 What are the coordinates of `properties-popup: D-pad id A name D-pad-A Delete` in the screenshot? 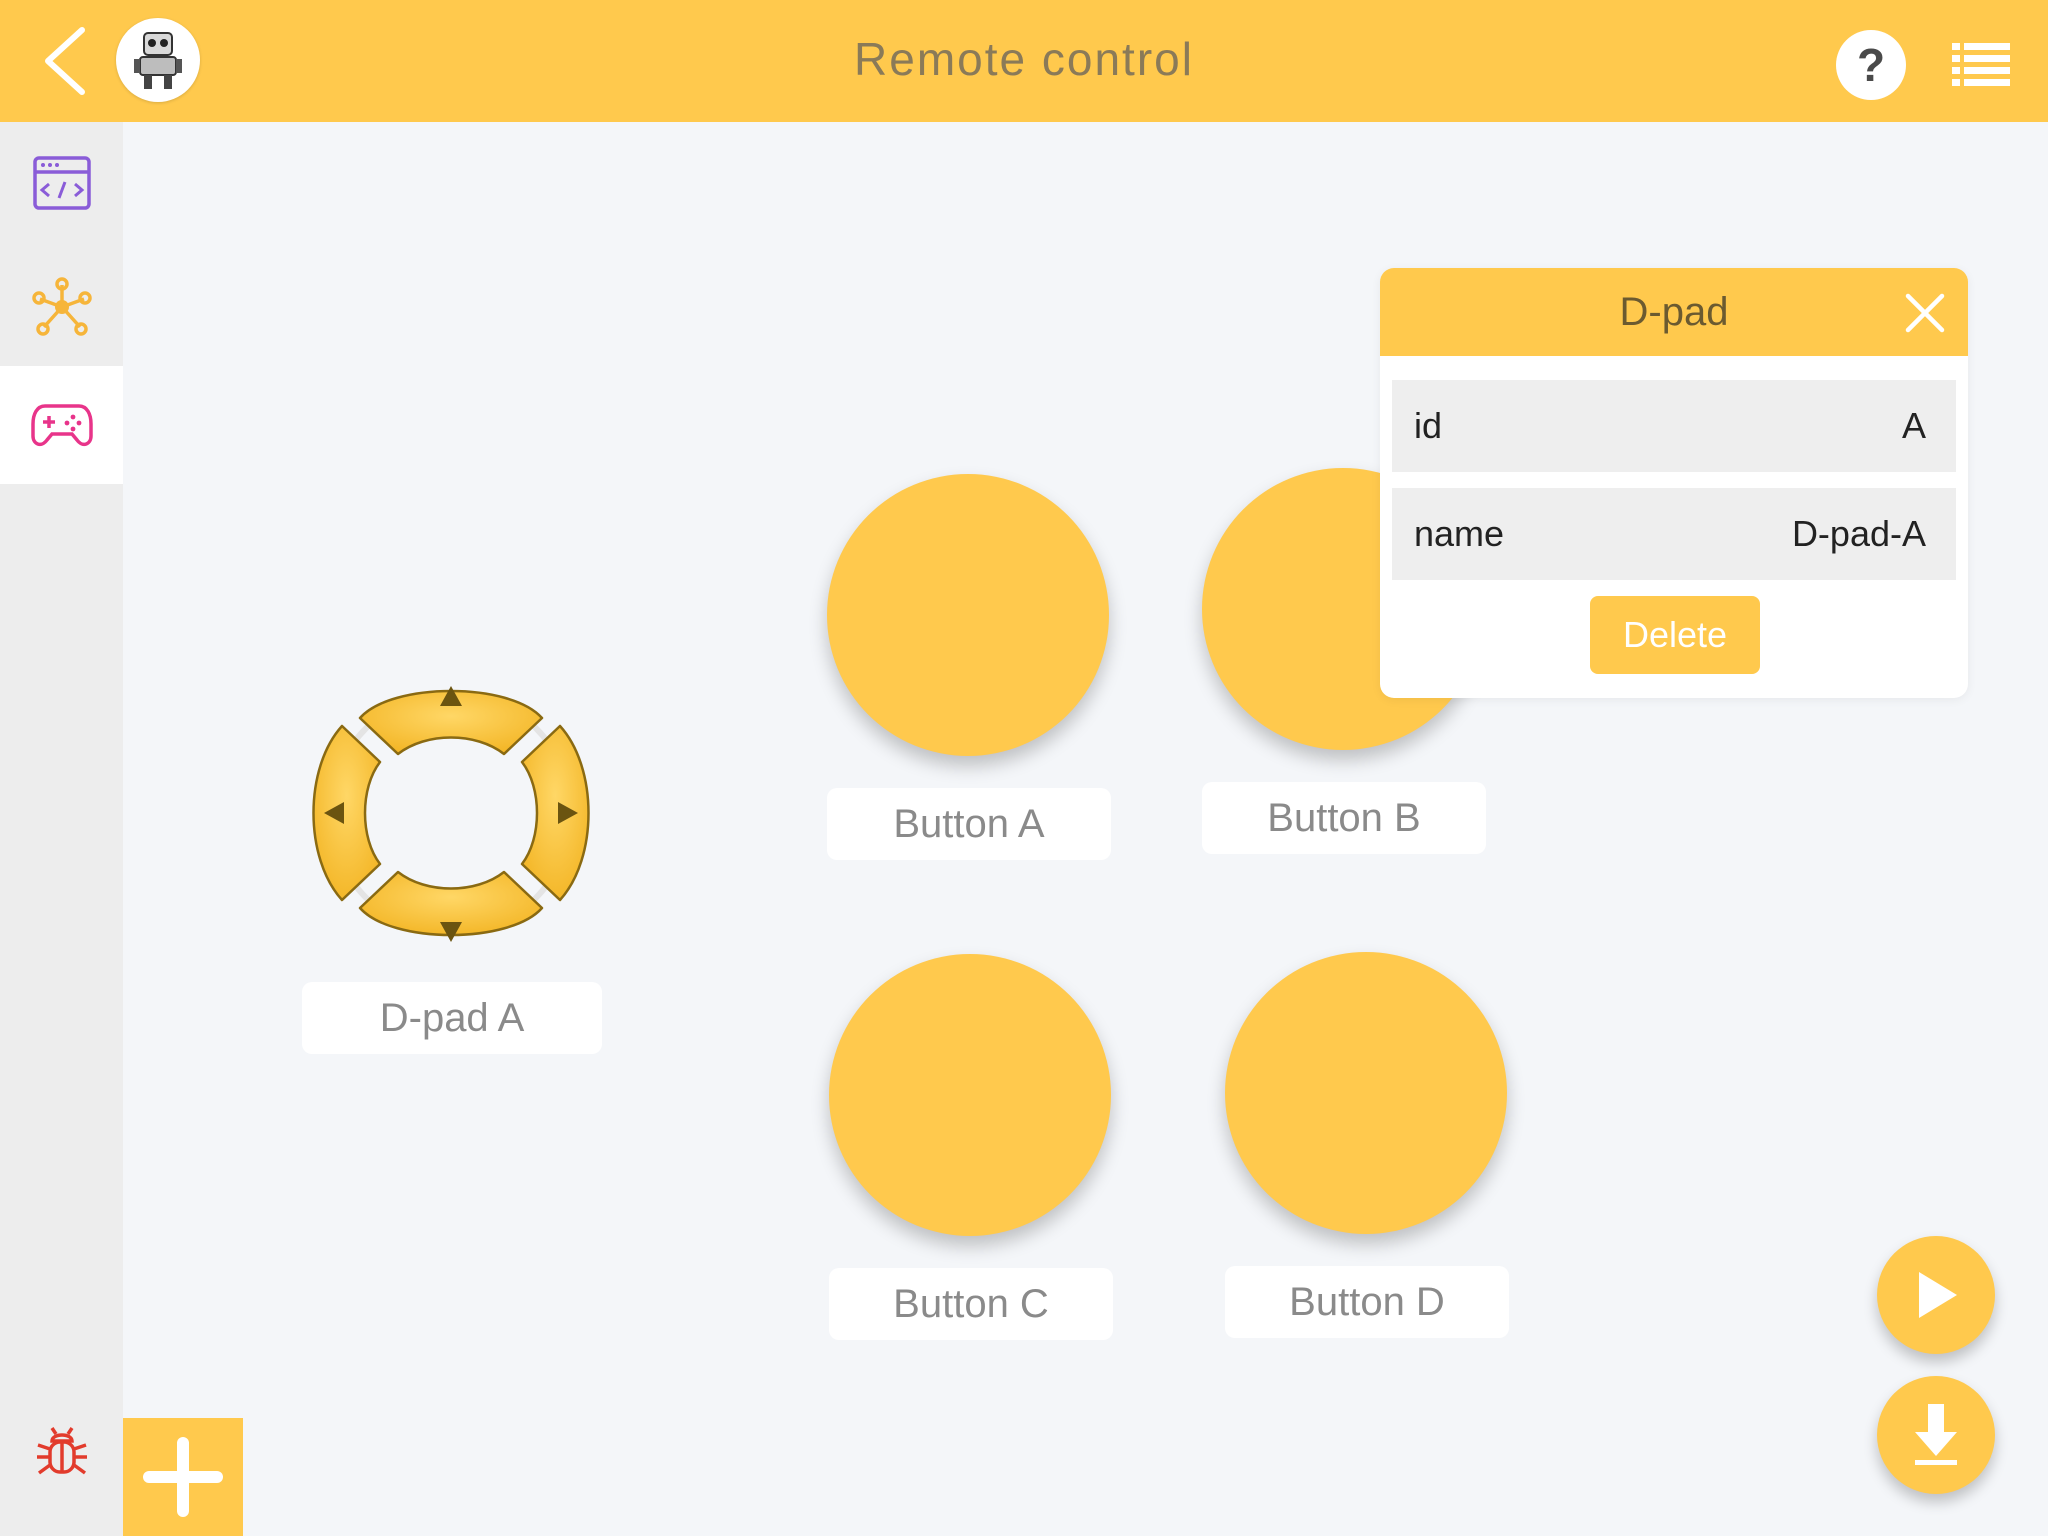 It's located at (1674, 483).